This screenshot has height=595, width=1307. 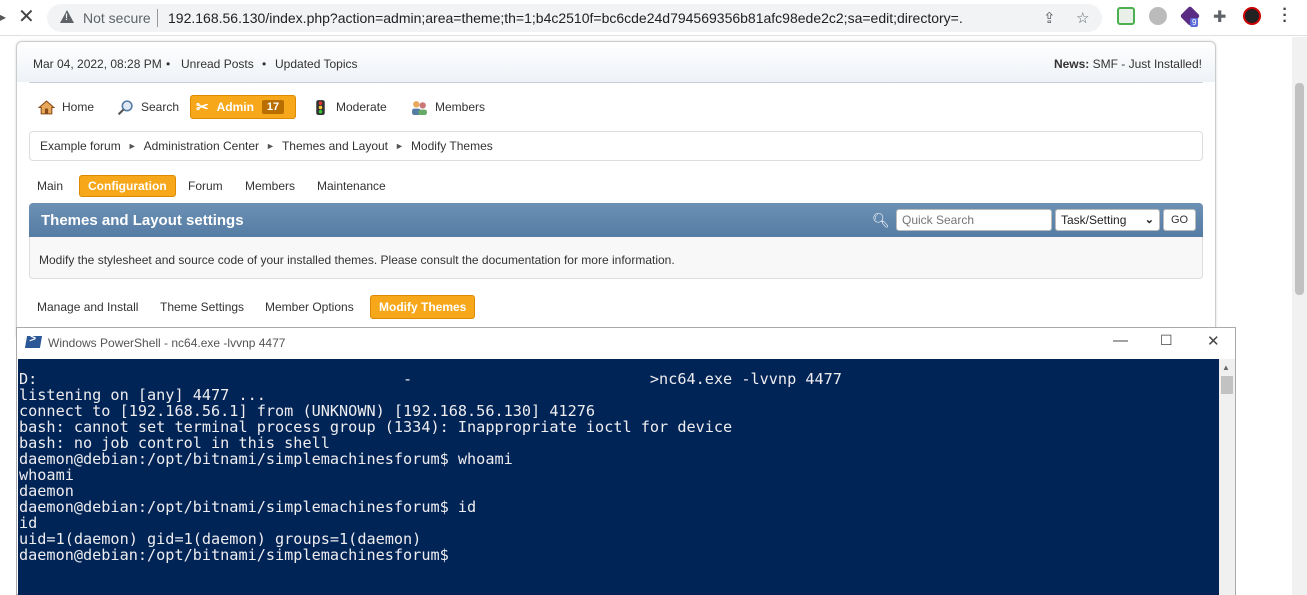 What do you see at coordinates (235, 107) in the screenshot?
I see `menu-admin-label: Admin` at bounding box center [235, 107].